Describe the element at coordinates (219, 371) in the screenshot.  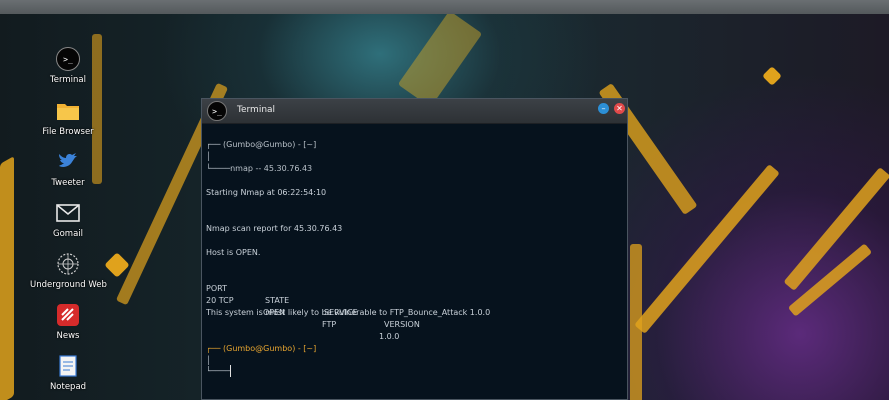
I see `input-line: └────` at that location.